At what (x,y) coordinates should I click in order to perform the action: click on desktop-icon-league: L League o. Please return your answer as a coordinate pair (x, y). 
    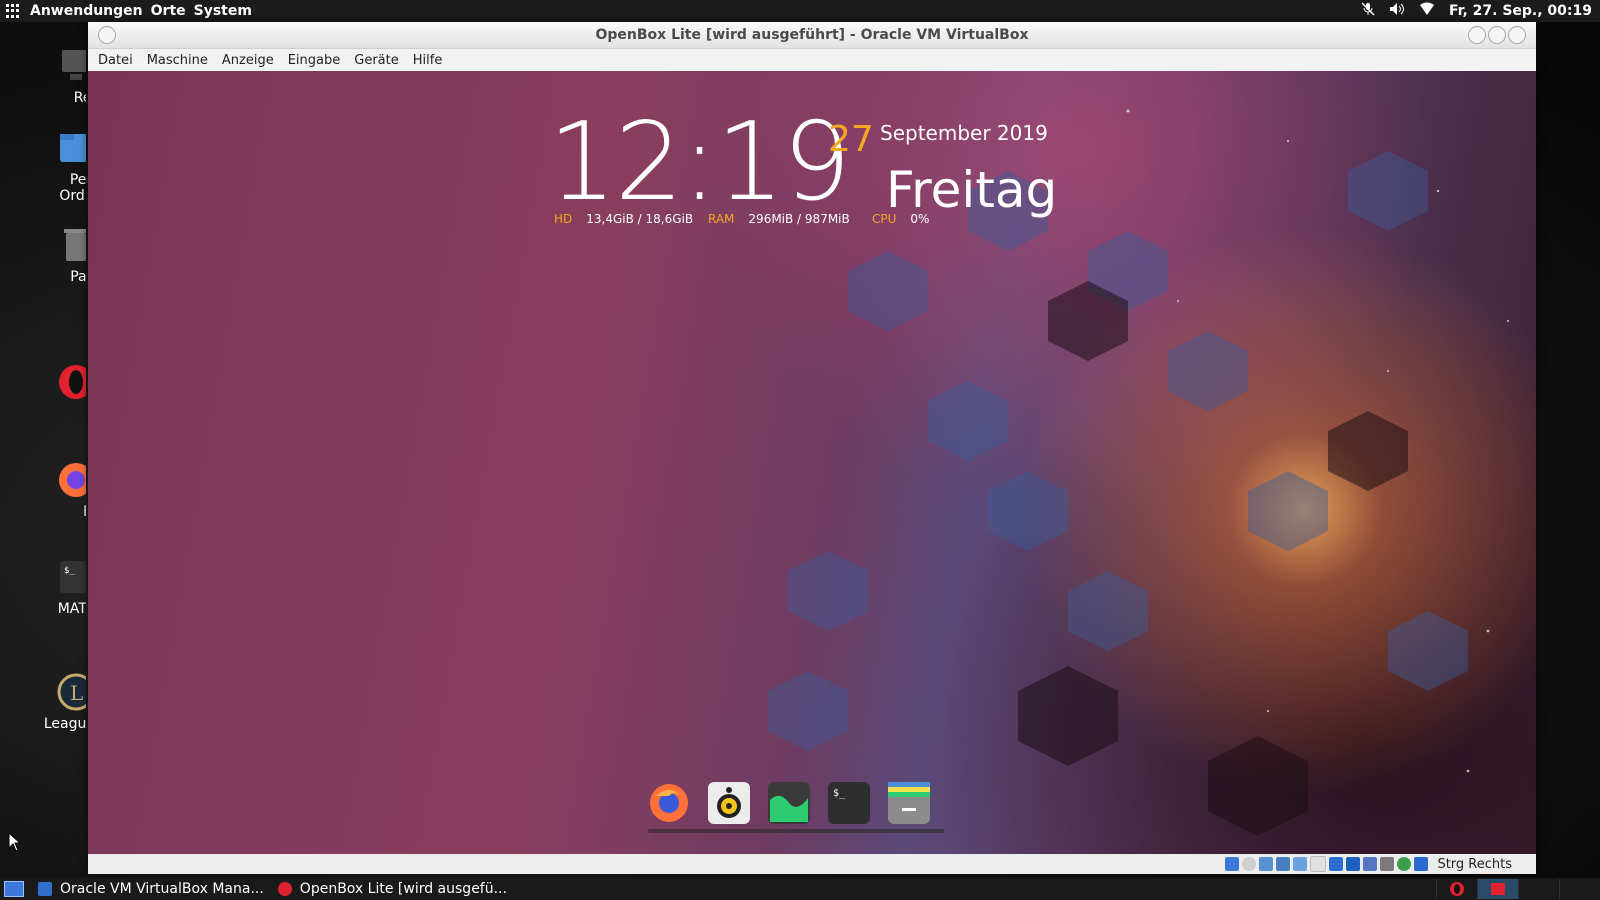
    Looking at the image, I should click on (43, 702).